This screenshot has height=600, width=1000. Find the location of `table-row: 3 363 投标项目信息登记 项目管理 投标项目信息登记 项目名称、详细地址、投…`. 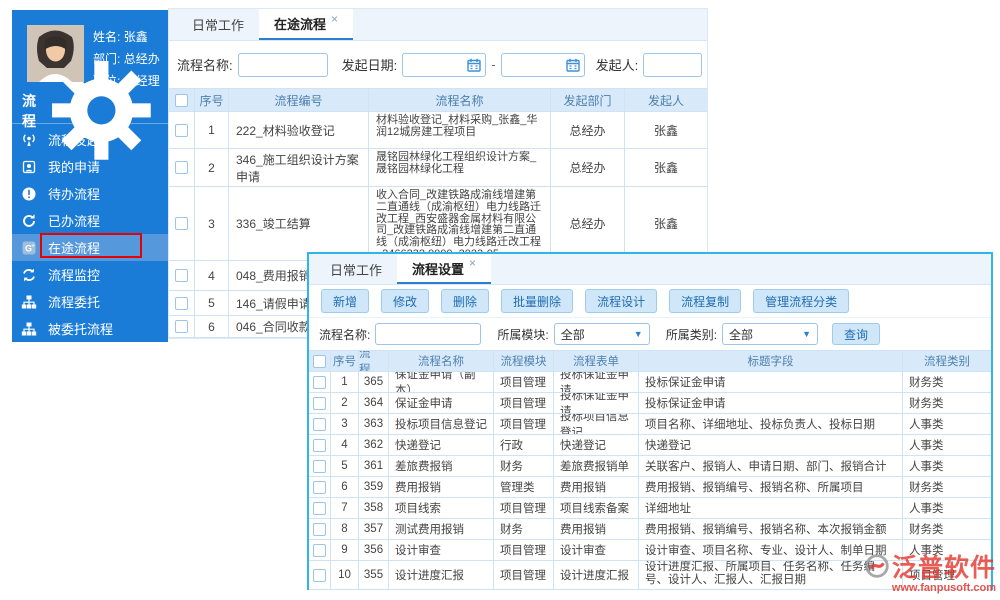

table-row: 3 363 投标项目信息登记 项目管理 投标项目信息登记 项目名称、详细地址、投… is located at coordinates (650, 424).